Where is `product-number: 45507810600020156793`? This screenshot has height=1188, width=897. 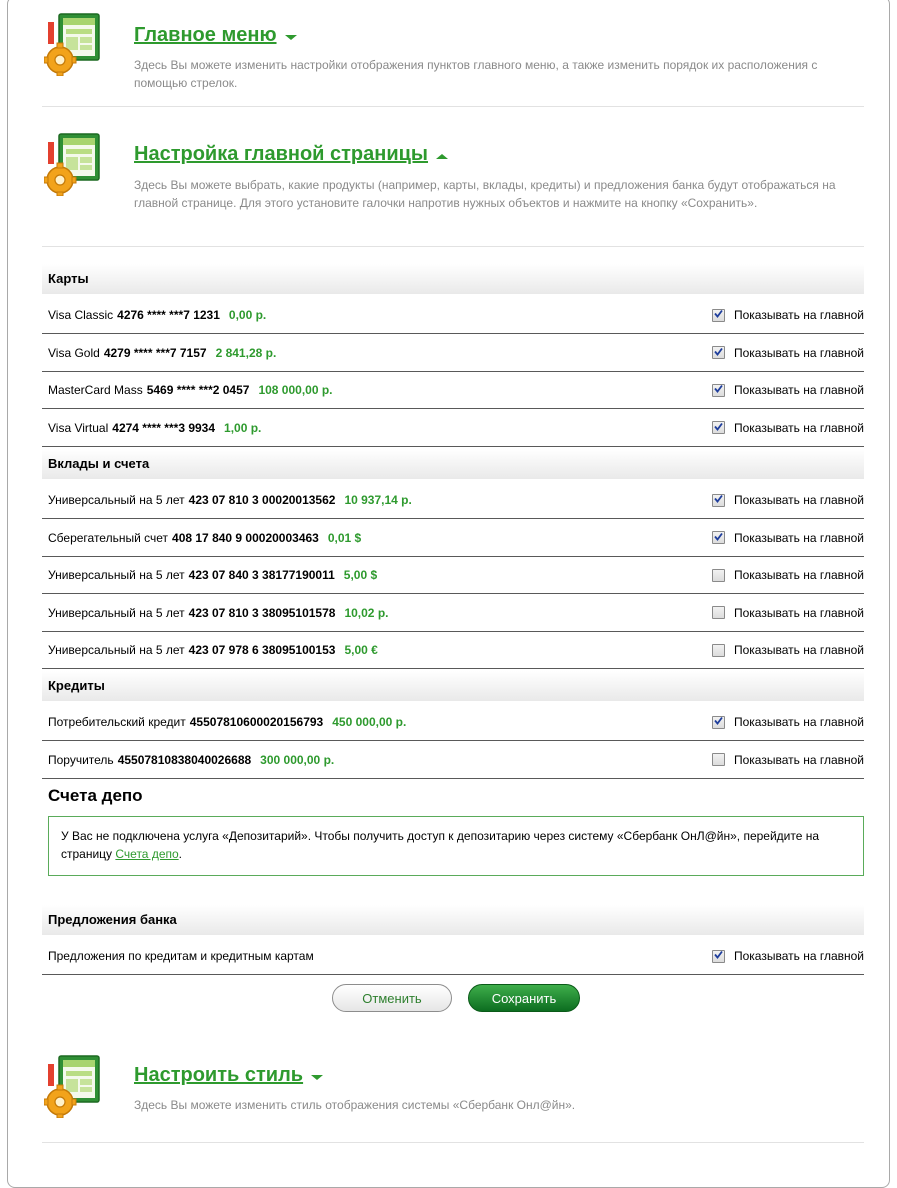 product-number: 45507810600020156793 is located at coordinates (256, 722).